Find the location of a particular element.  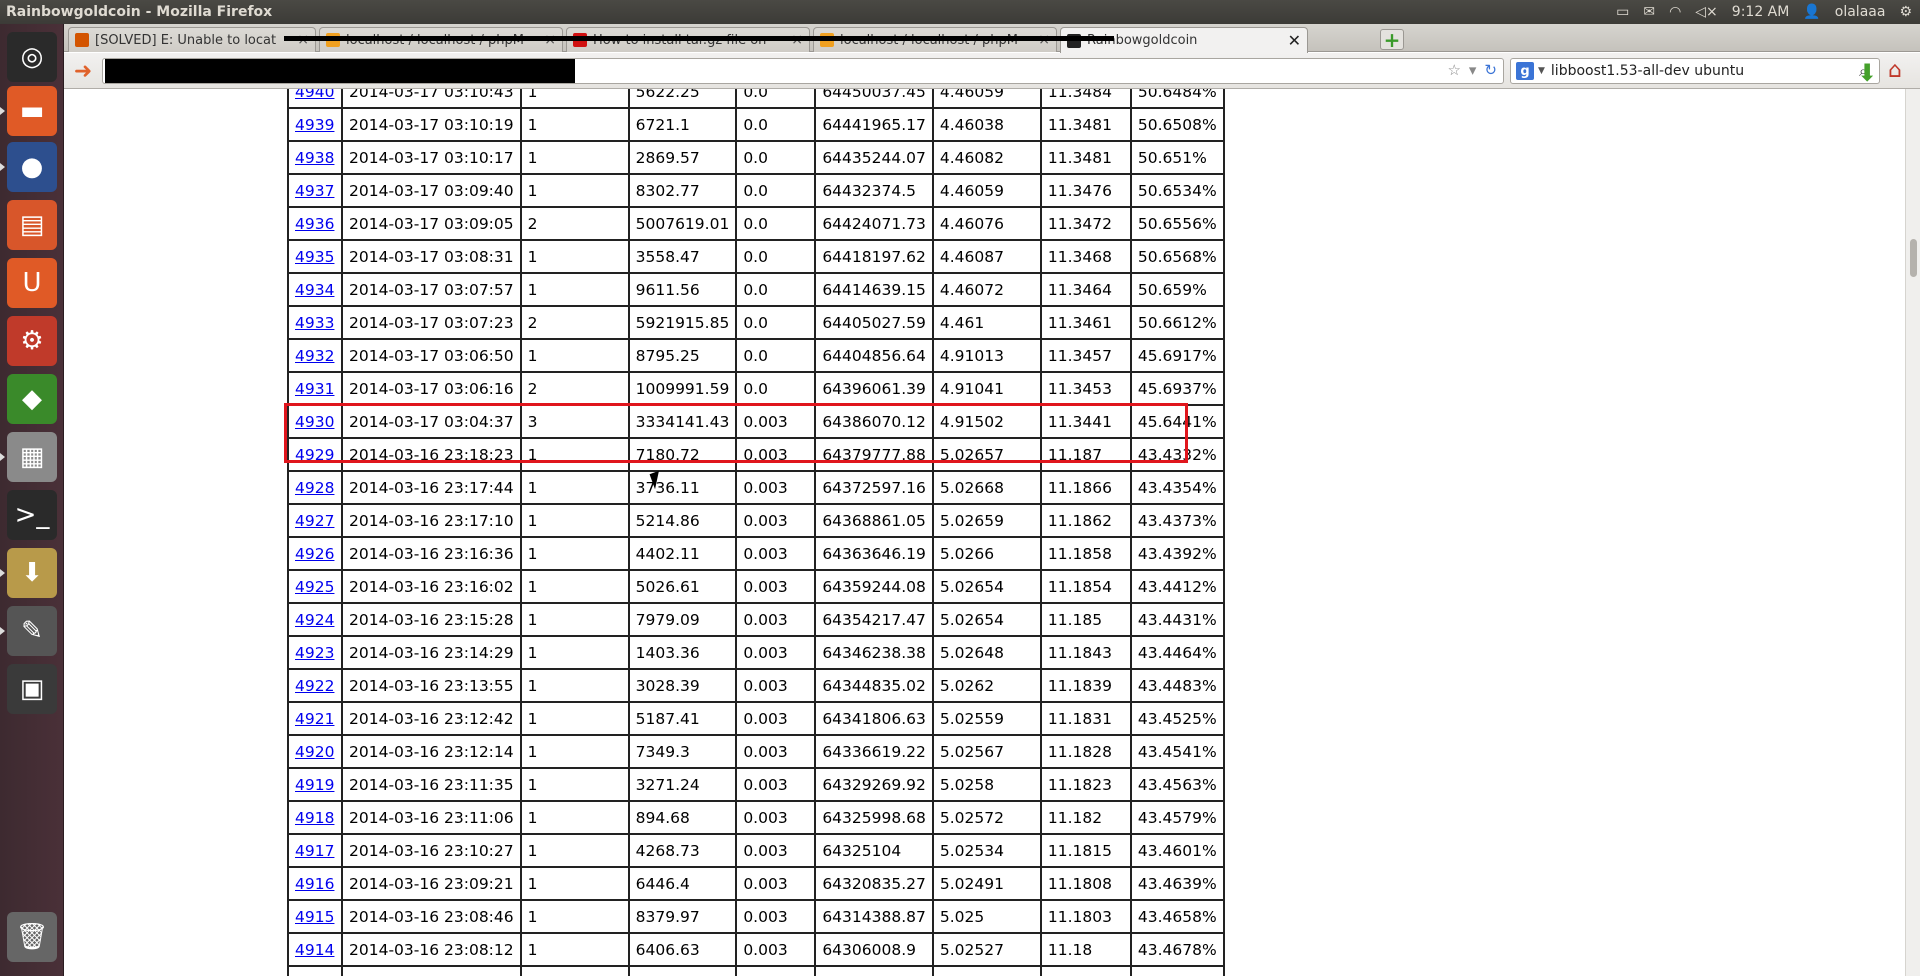

block-link: 4920 is located at coordinates (314, 752).